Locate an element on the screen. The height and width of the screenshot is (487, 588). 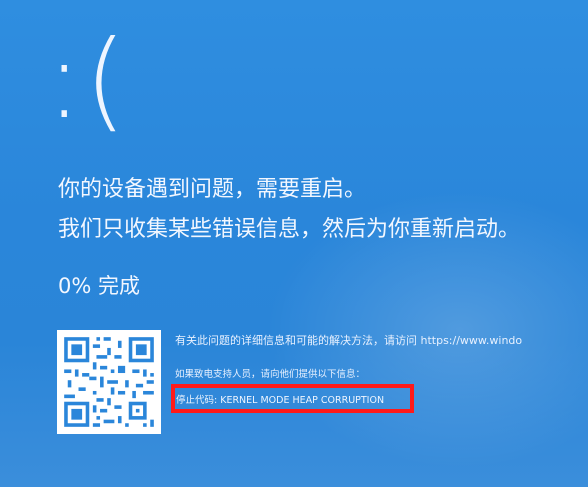
qr-code-icon is located at coordinates (109, 382).